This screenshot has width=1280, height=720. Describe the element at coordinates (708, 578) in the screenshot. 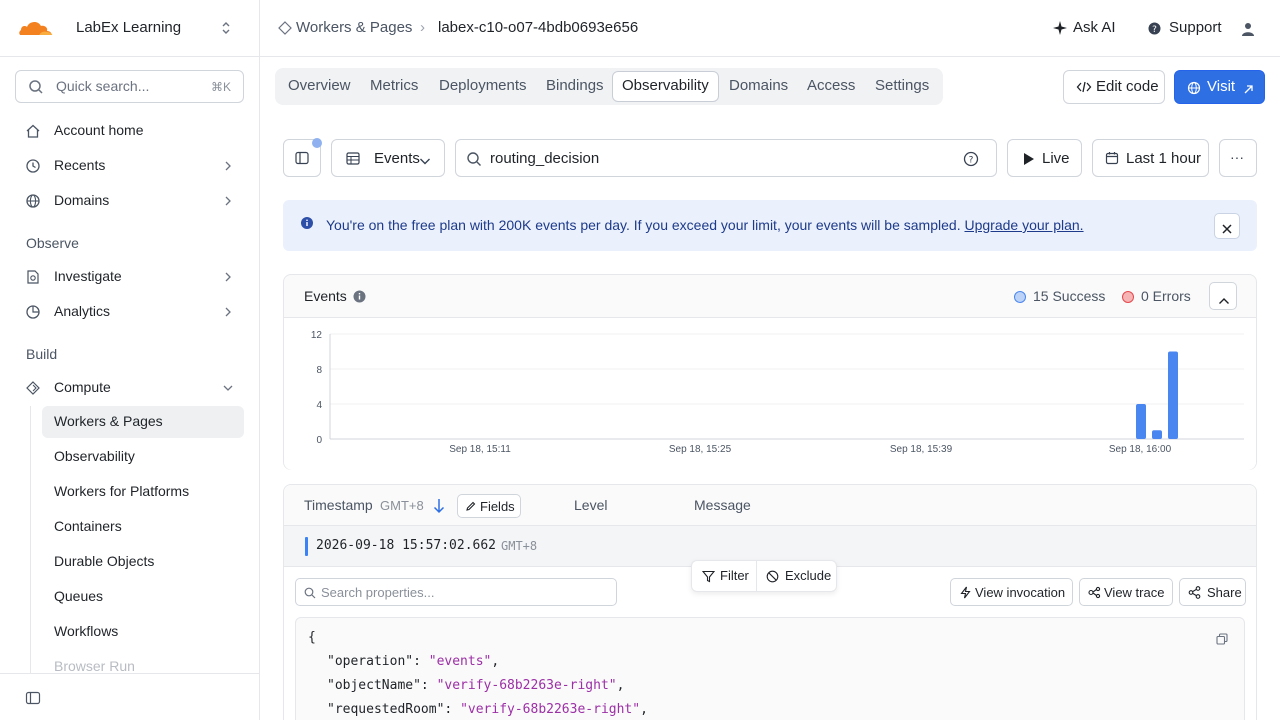

I see `filter-icon` at that location.